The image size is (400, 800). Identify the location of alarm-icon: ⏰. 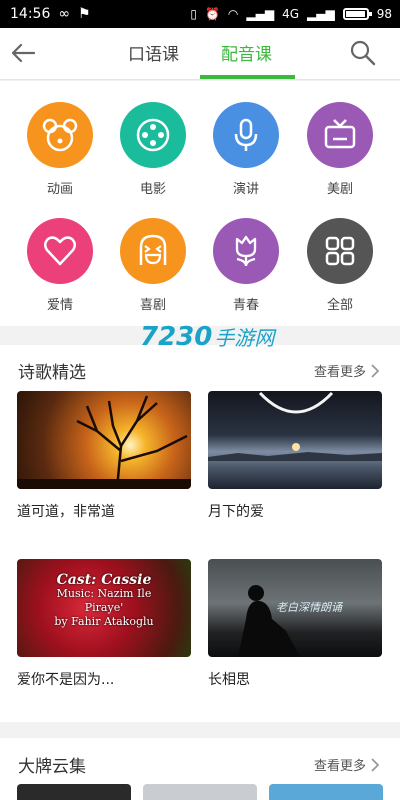
(212, 14).